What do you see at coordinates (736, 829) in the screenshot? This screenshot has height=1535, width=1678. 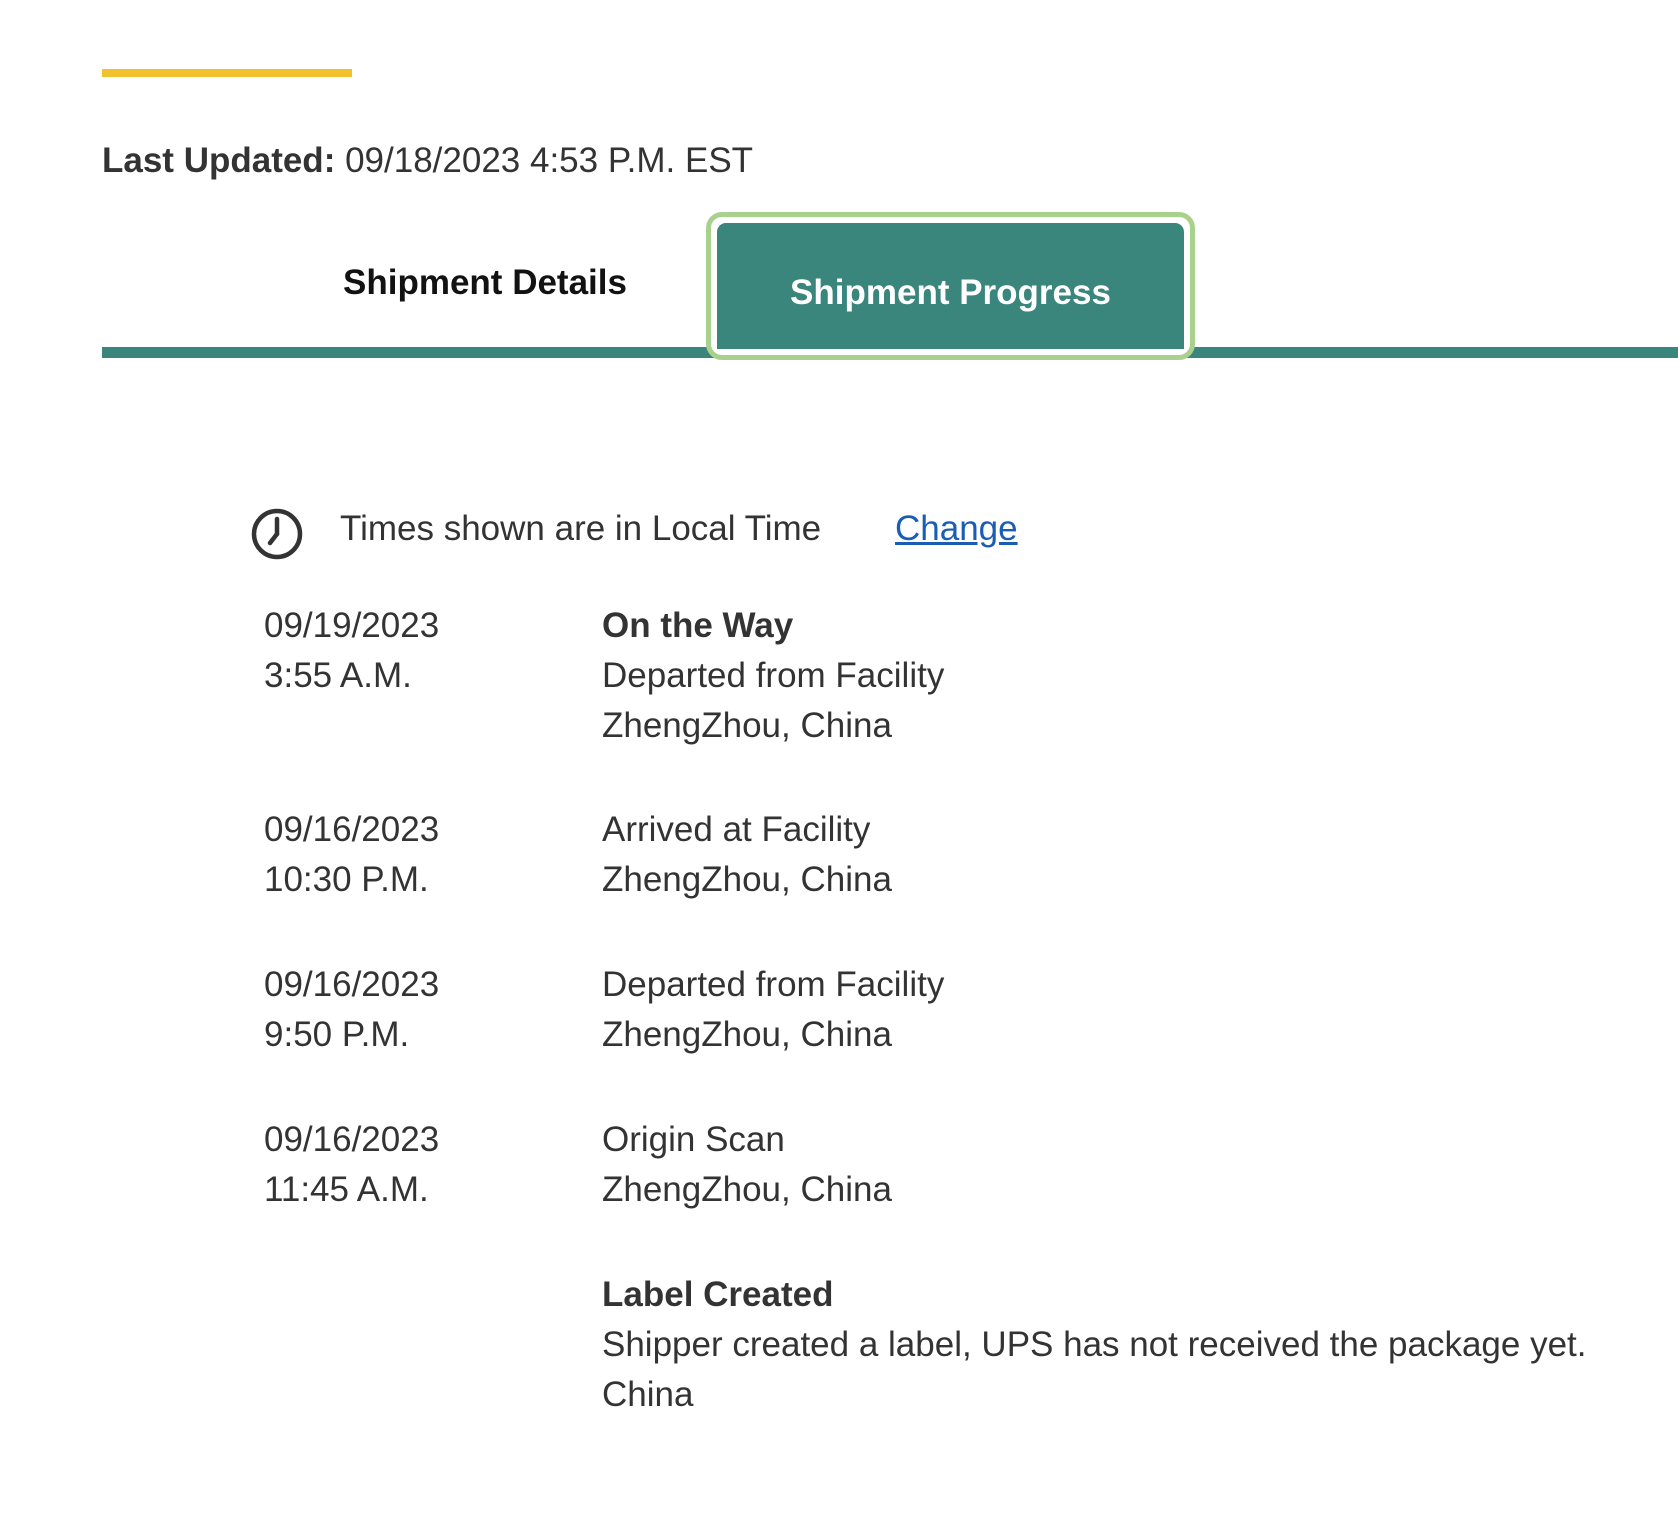 I see `event-status: Arrived at Facility` at bounding box center [736, 829].